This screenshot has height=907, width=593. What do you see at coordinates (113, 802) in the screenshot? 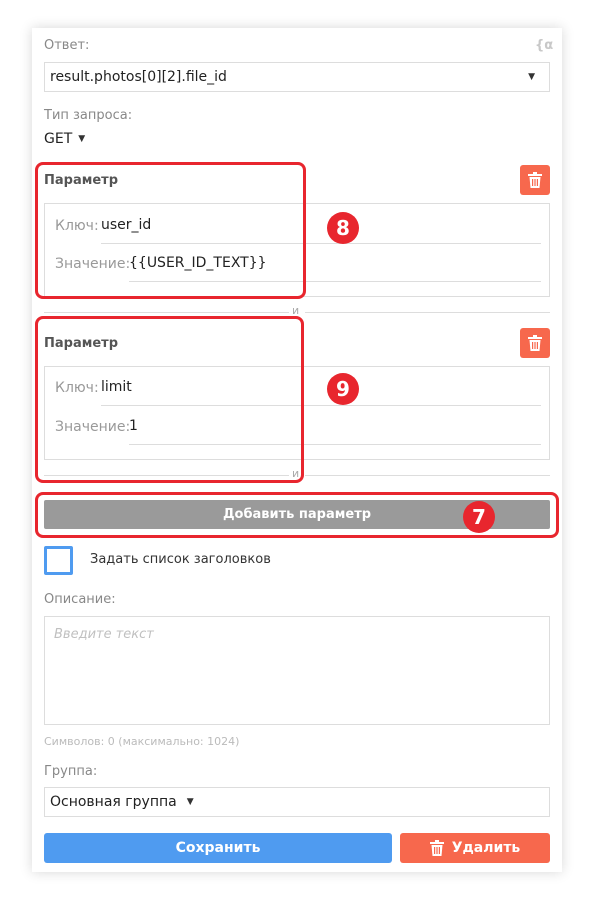
I see `group-select-value: Основная группа` at bounding box center [113, 802].